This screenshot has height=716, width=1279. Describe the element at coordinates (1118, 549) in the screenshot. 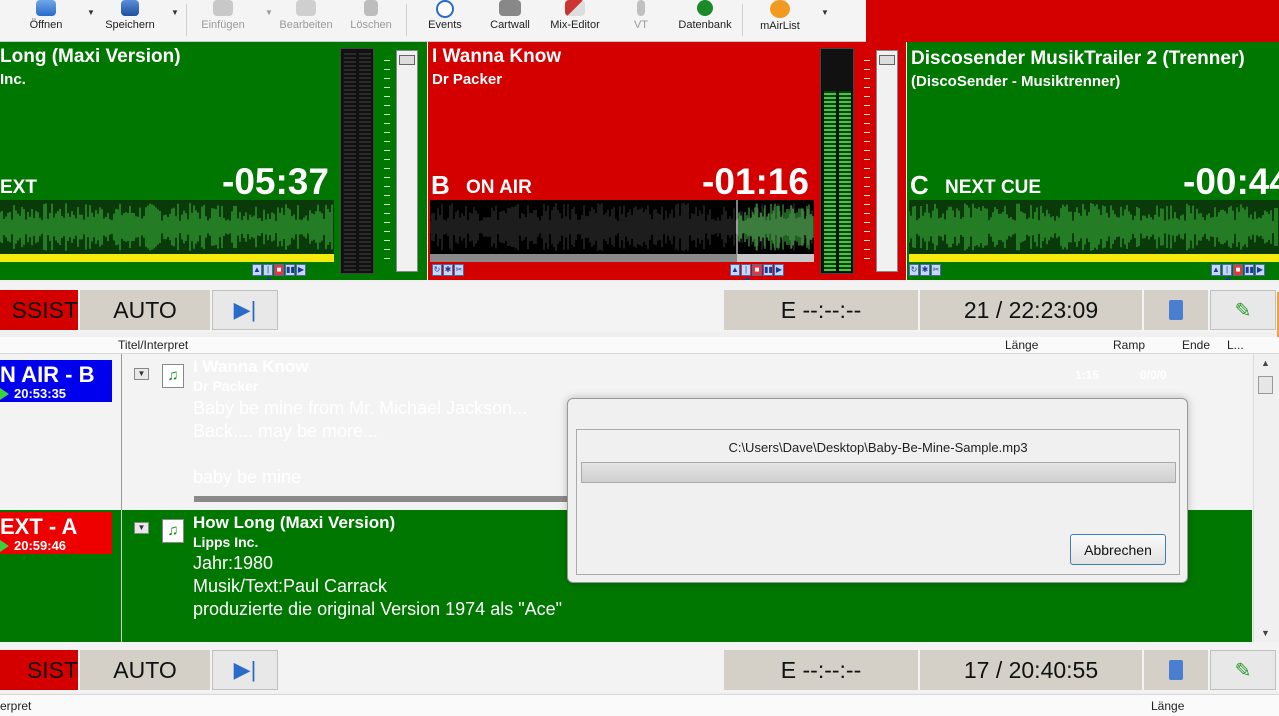

I see `cancel-button: Abbrechen` at that location.